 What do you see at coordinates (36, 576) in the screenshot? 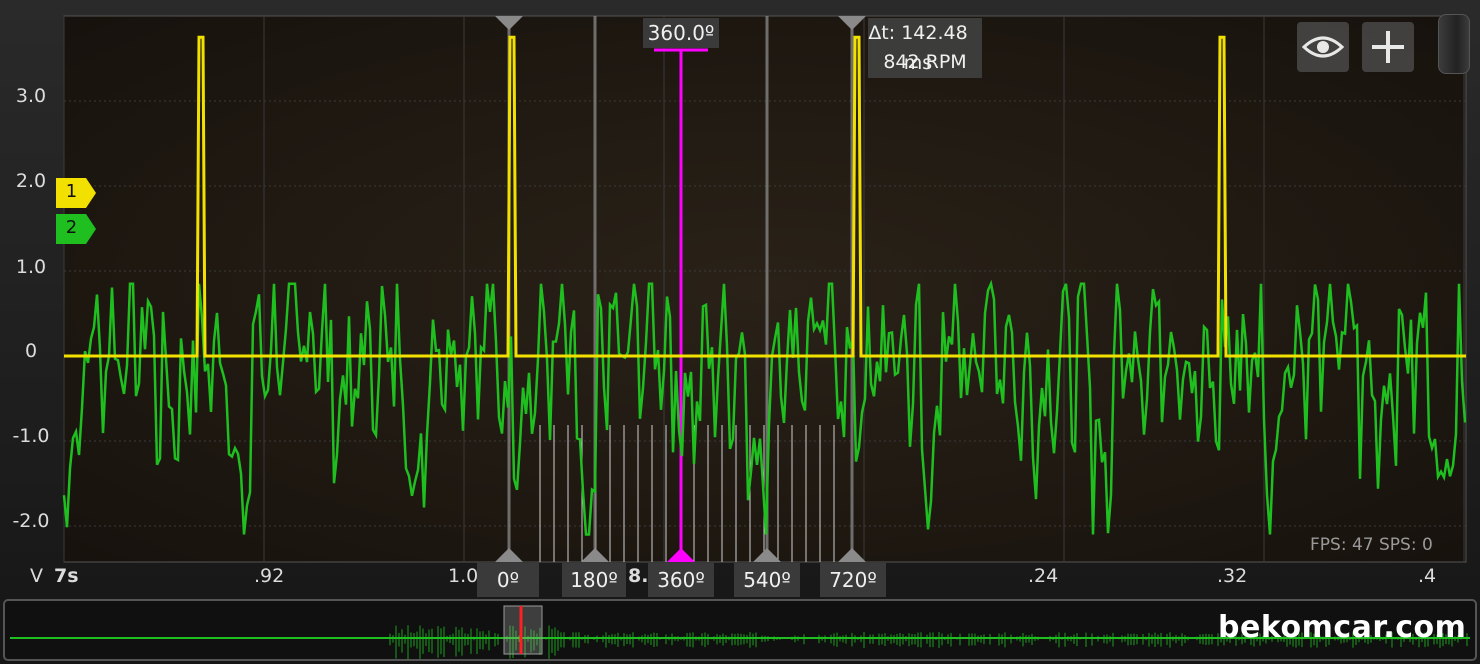
I see `x-unit-label: V` at bounding box center [36, 576].